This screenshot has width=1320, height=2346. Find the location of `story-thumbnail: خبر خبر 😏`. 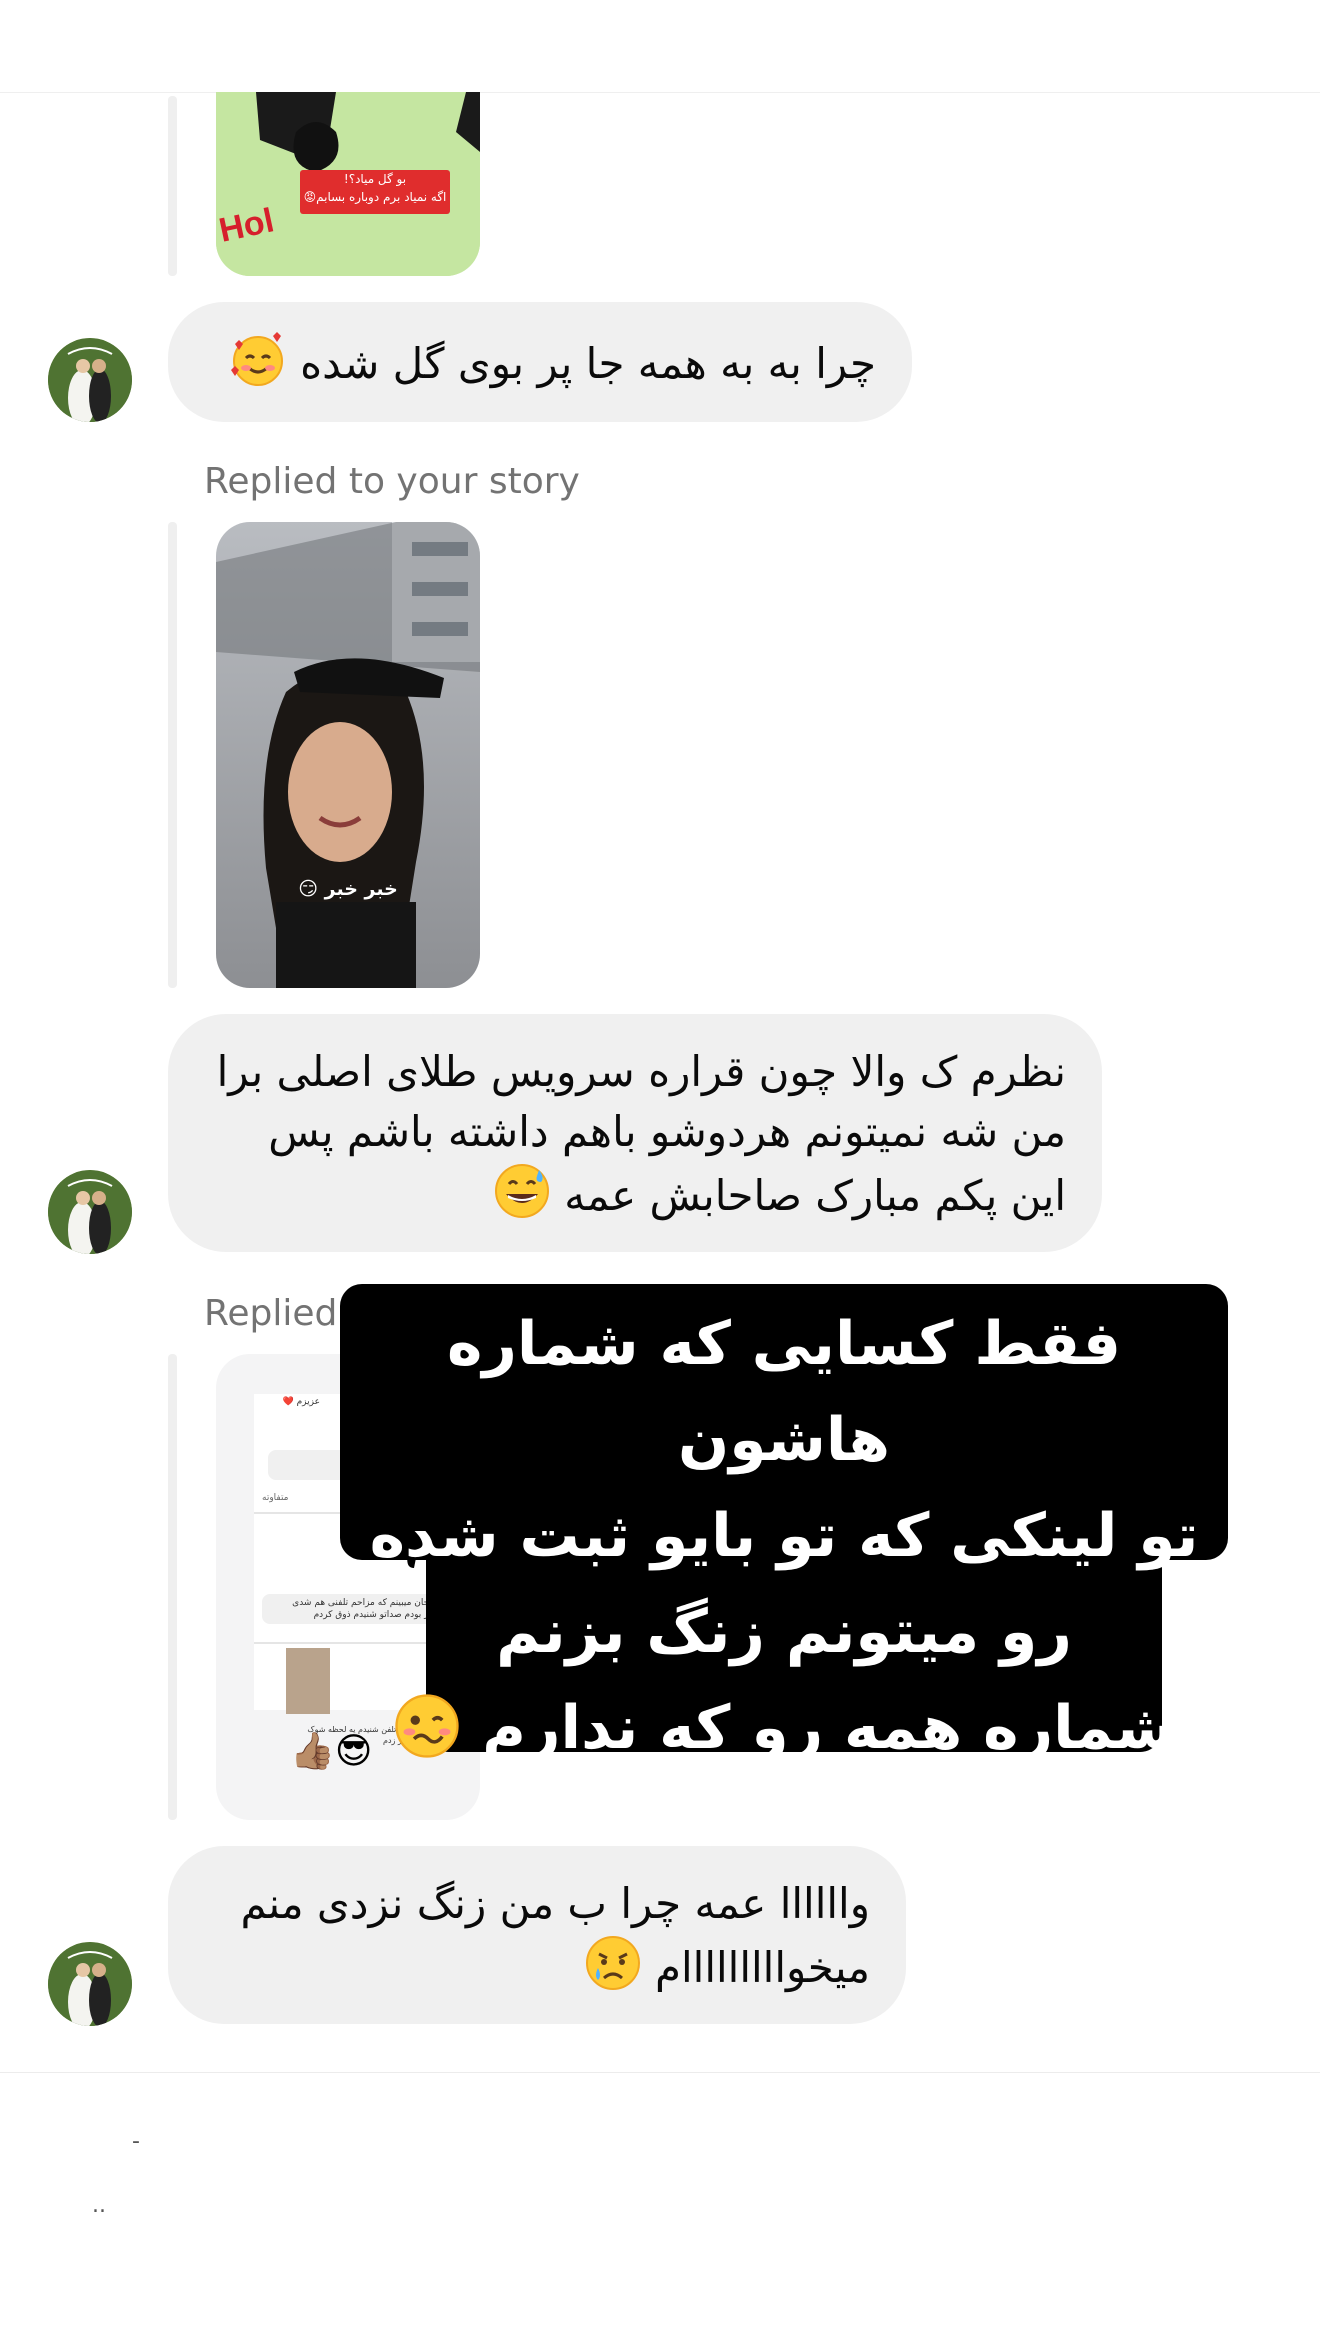

story-thumbnail: خبر خبر 😏 is located at coordinates (348, 755).